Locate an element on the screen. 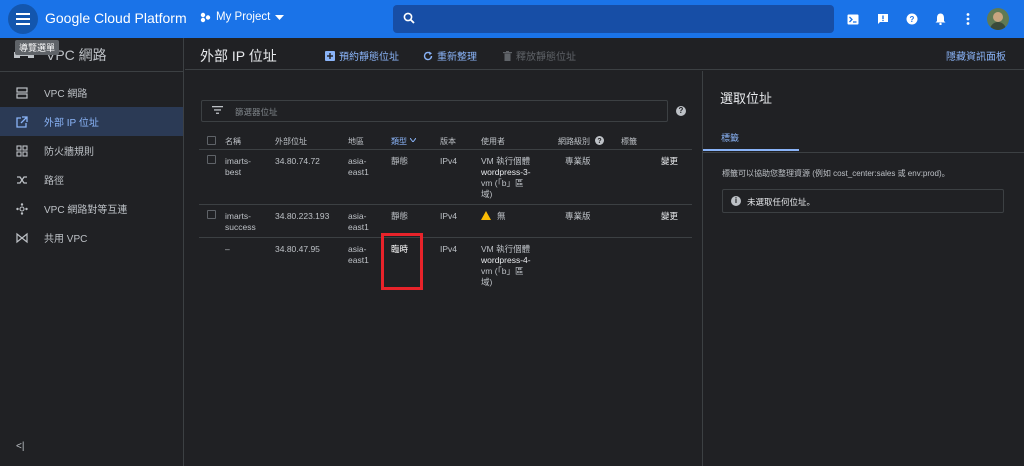 This screenshot has width=1024, height=466. tier-help-icon: ? is located at coordinates (599, 140).